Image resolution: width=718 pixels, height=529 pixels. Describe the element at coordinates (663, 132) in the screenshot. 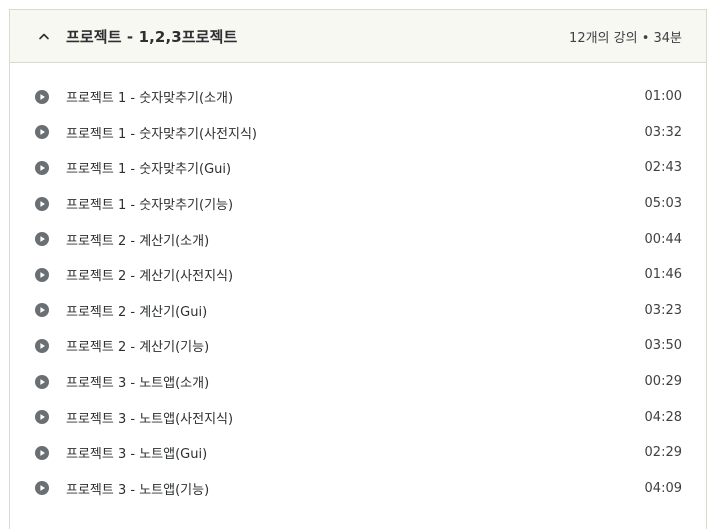

I see `lecture-duration: 03:32` at that location.